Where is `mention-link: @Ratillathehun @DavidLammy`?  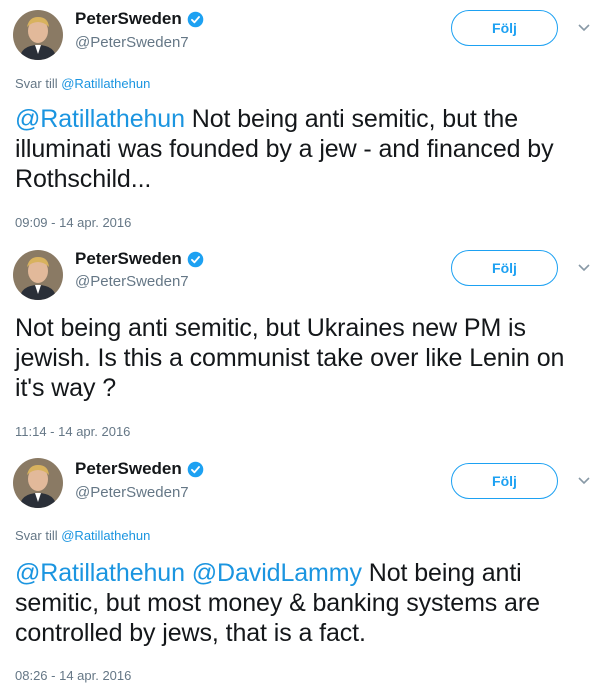 mention-link: @Ratillathehun @DavidLammy is located at coordinates (188, 573).